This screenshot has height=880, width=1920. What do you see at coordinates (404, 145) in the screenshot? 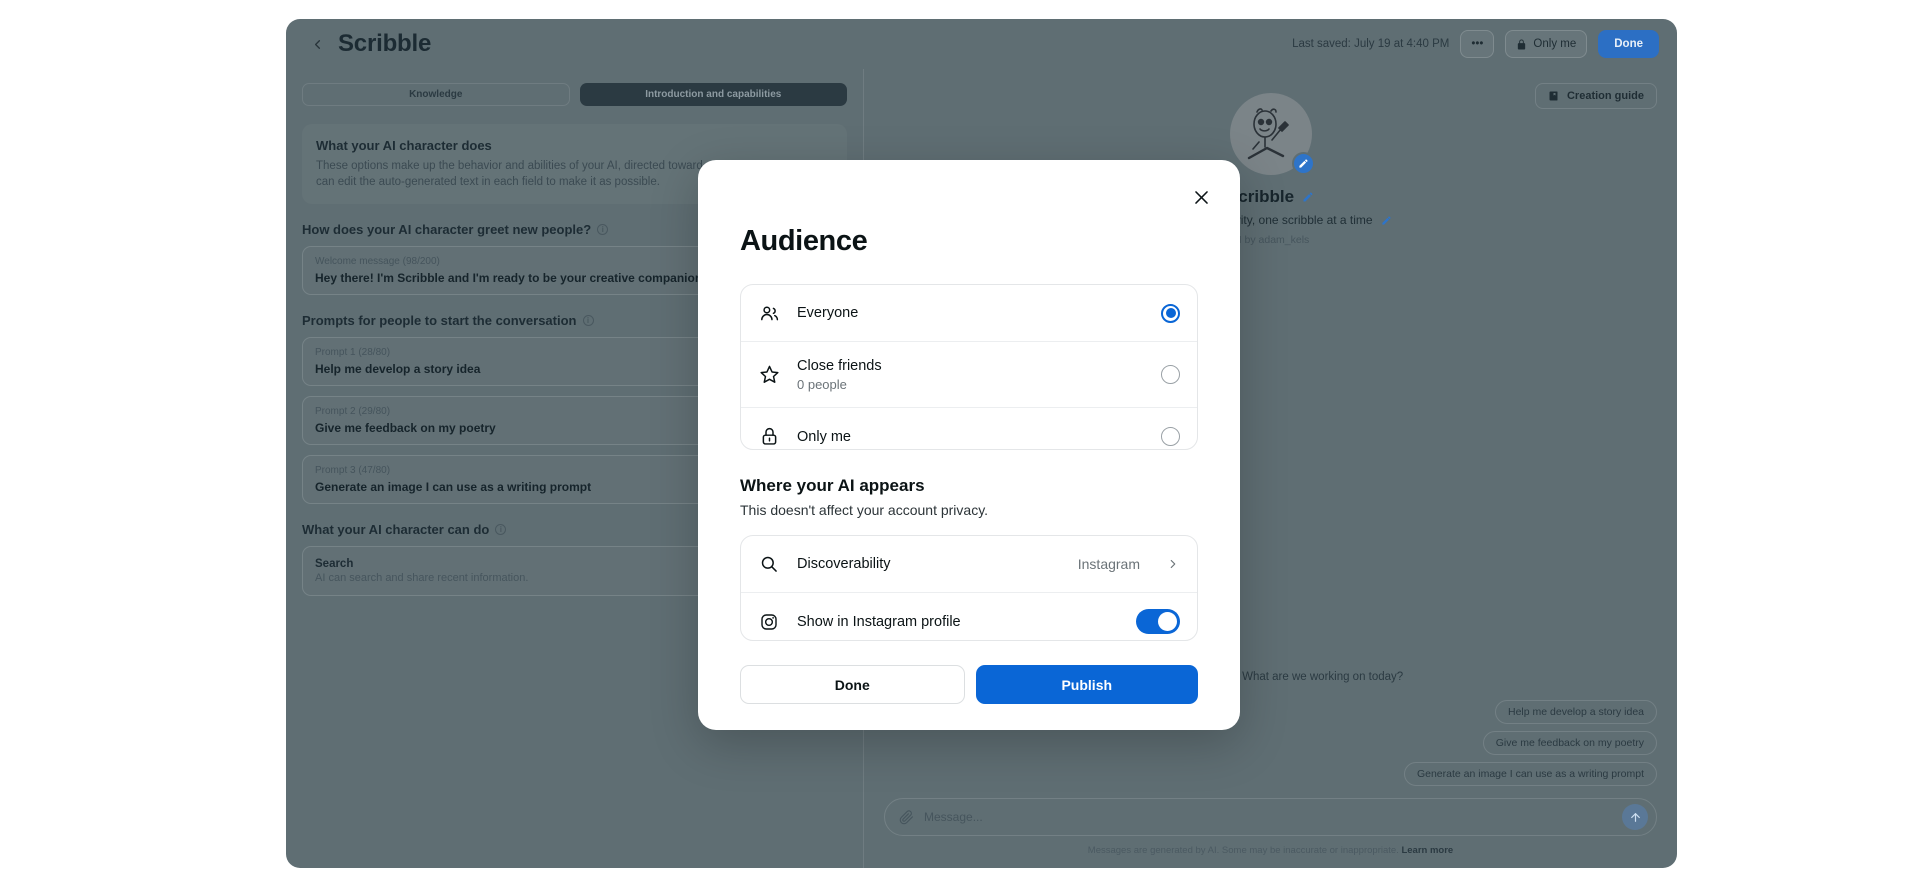
I see `intro-heading: What your AI character does` at bounding box center [404, 145].